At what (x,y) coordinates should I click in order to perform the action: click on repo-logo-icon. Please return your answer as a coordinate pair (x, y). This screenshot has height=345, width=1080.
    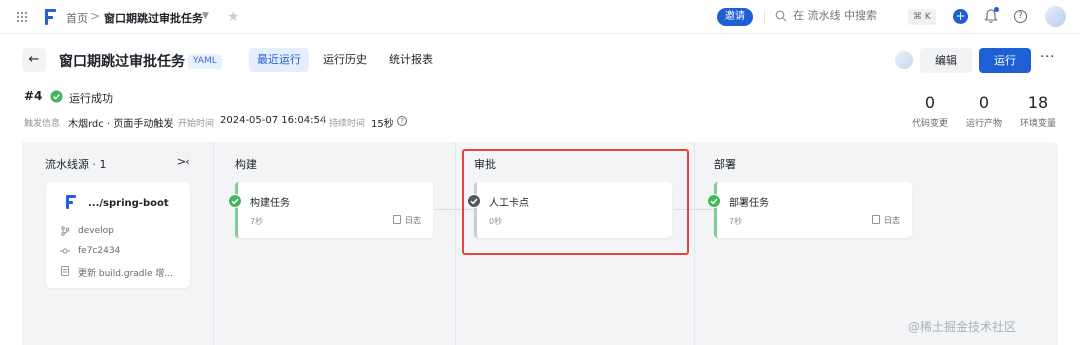
    Looking at the image, I should click on (71, 202).